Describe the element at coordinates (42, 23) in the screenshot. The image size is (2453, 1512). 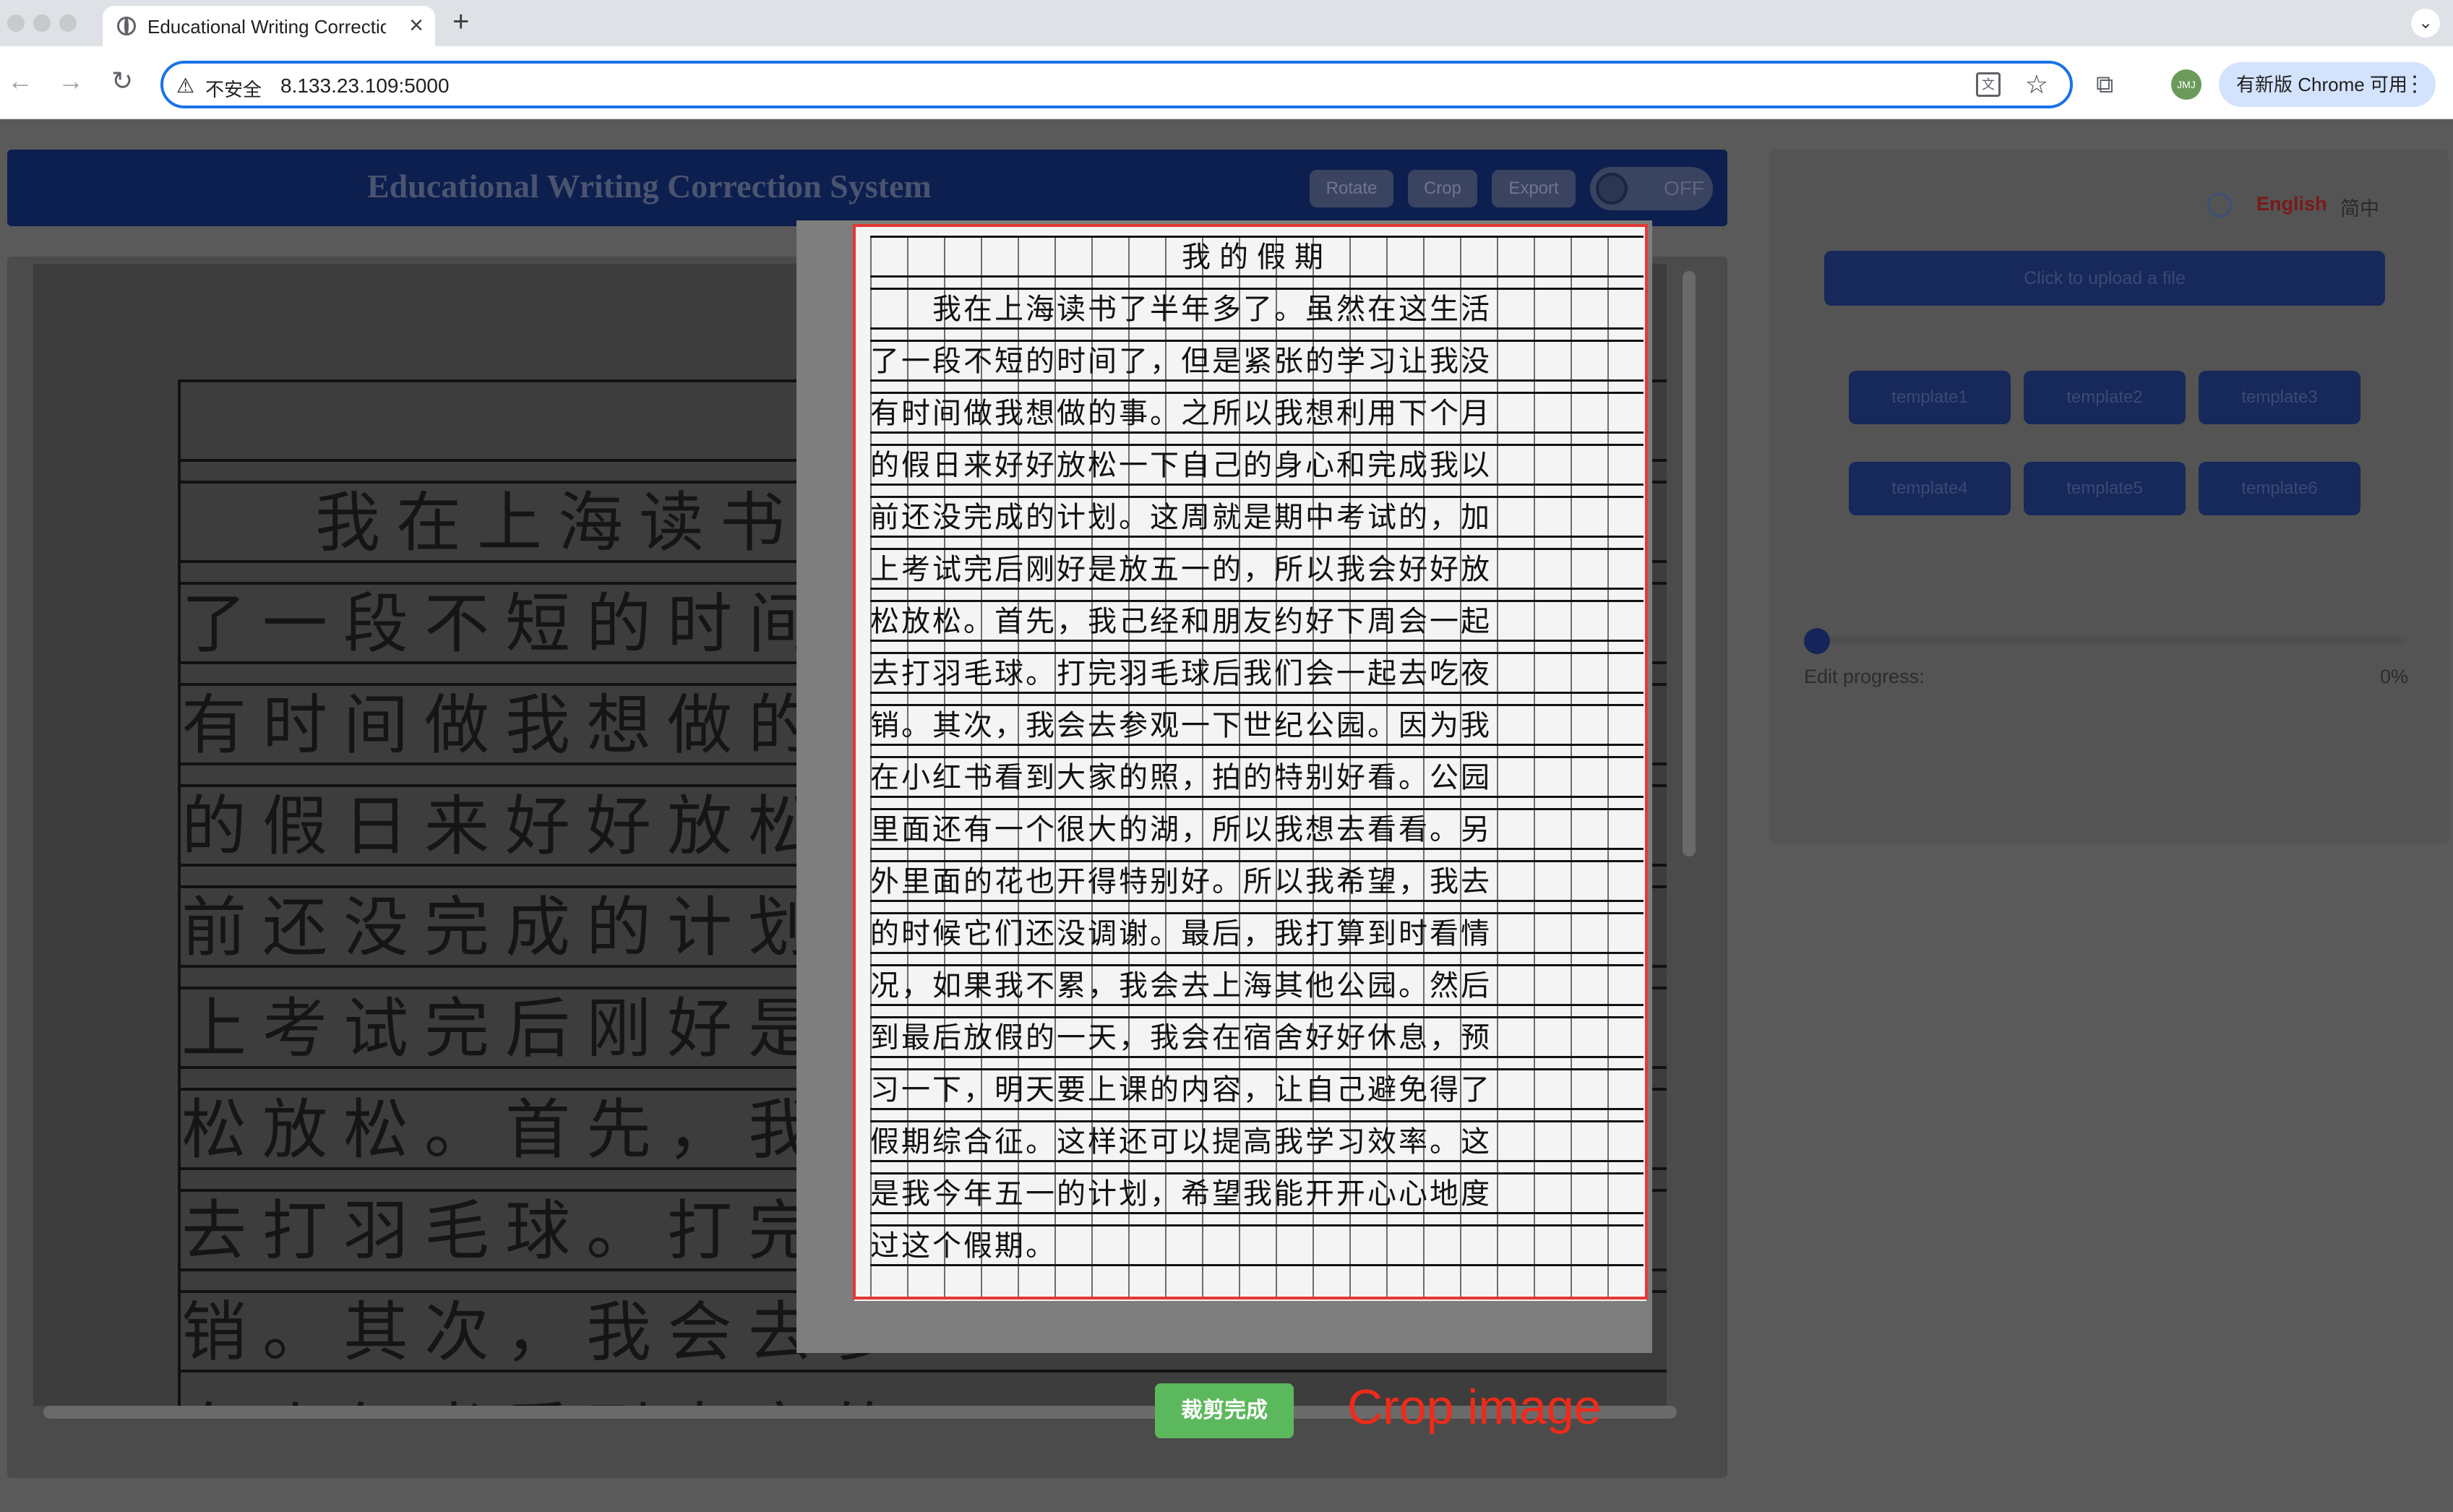
I see `window-minimize-dot` at that location.